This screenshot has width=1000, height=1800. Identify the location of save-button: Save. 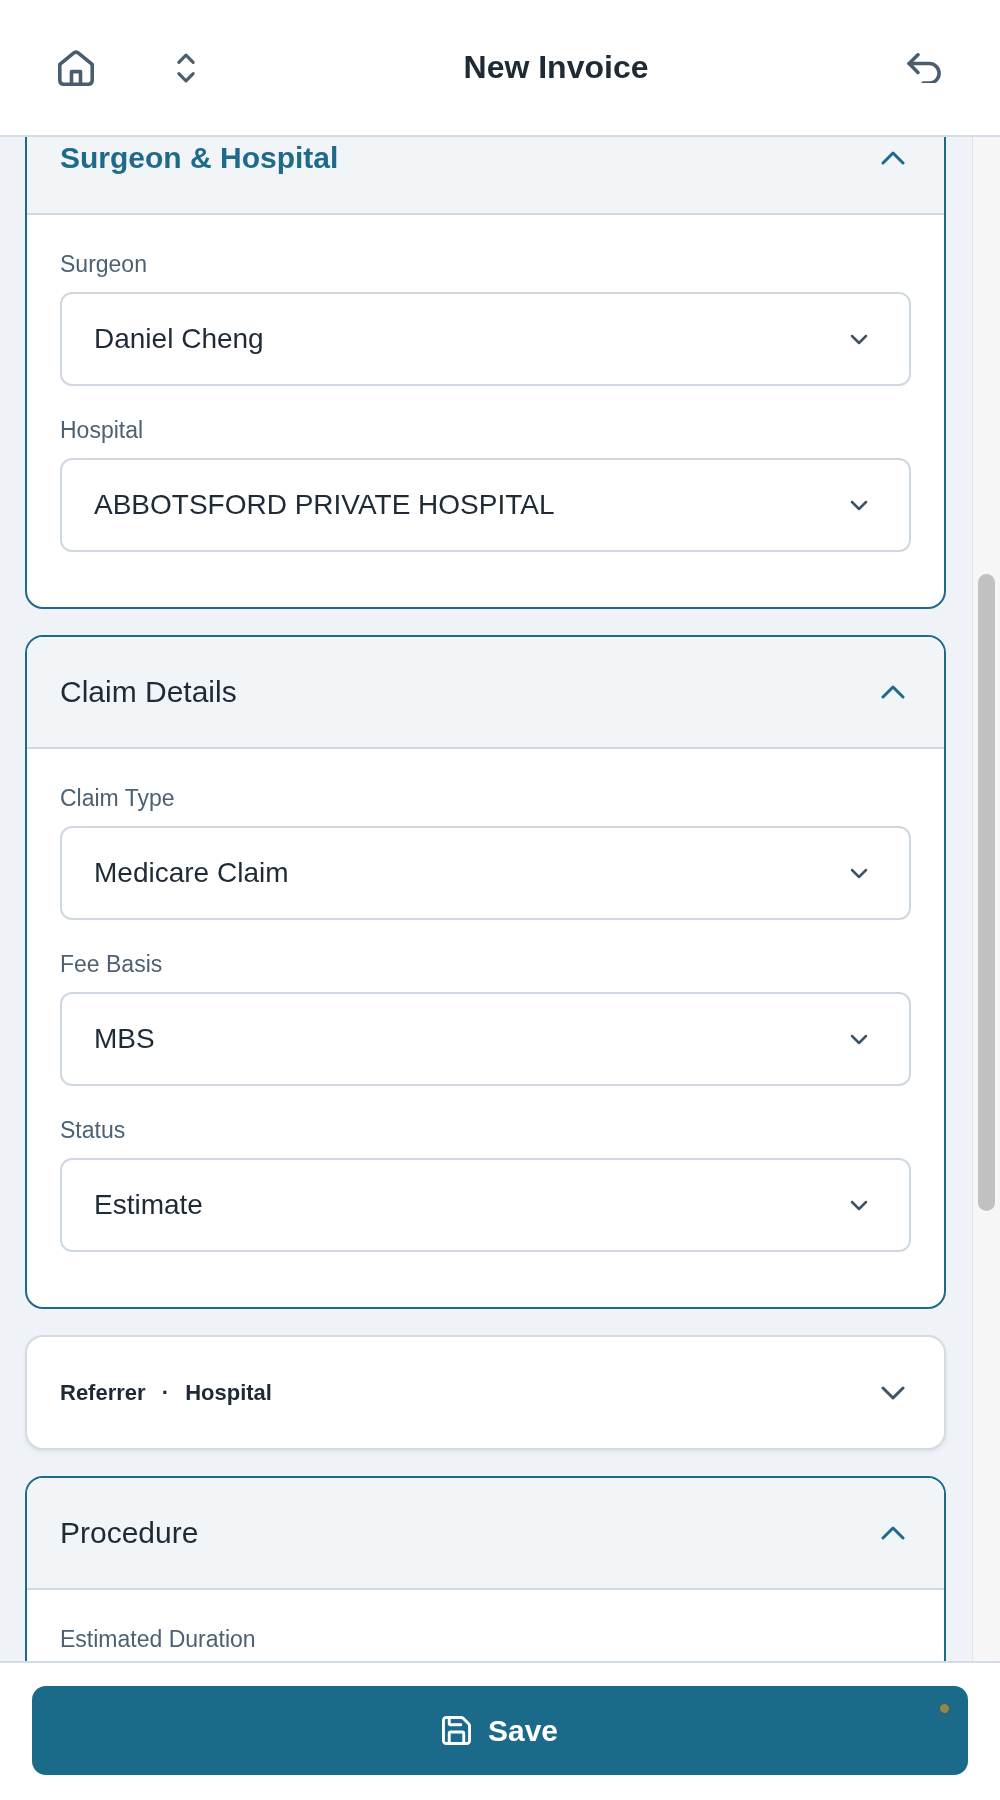
(500, 1730).